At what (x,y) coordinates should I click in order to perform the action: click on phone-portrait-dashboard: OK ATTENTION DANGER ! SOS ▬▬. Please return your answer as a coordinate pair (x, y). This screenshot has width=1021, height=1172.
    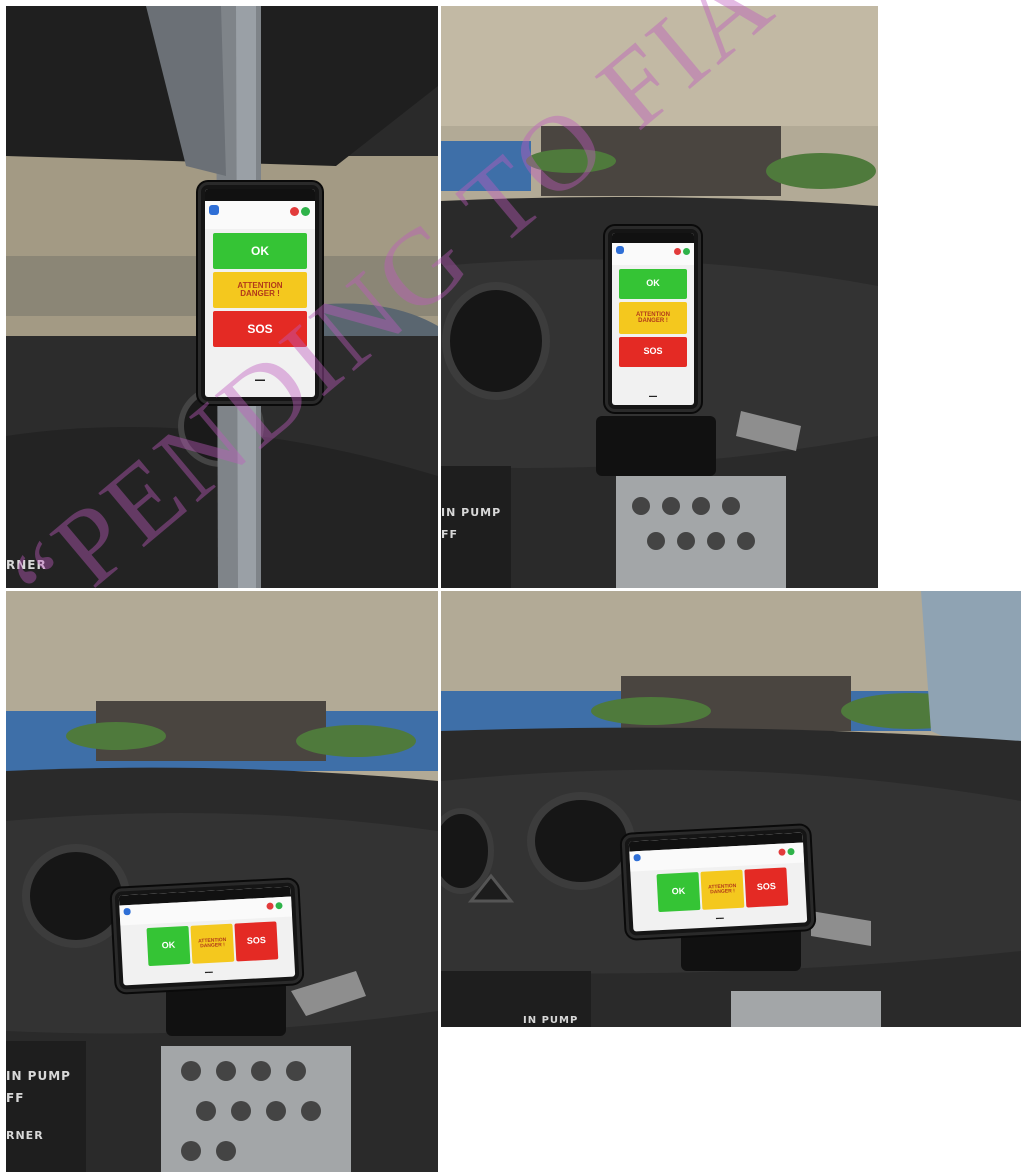
    Looking at the image, I should click on (653, 319).